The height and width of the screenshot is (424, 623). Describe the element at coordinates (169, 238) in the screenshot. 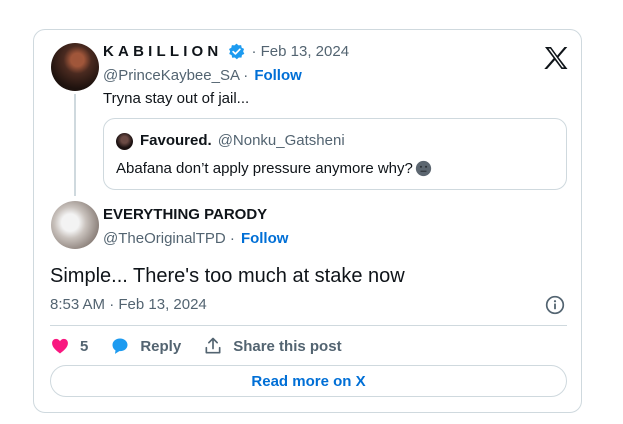

I see `author-handle: @TheOriginalTPD ·` at that location.